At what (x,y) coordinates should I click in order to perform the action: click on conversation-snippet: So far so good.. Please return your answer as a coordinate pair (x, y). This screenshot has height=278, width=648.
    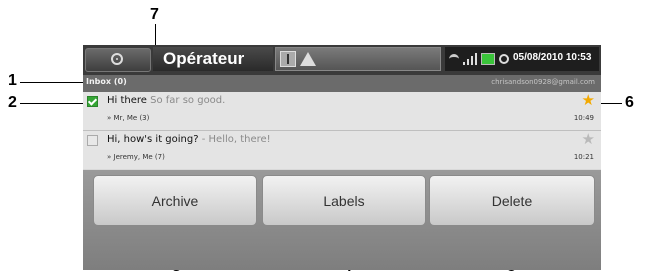
    Looking at the image, I should click on (188, 100).